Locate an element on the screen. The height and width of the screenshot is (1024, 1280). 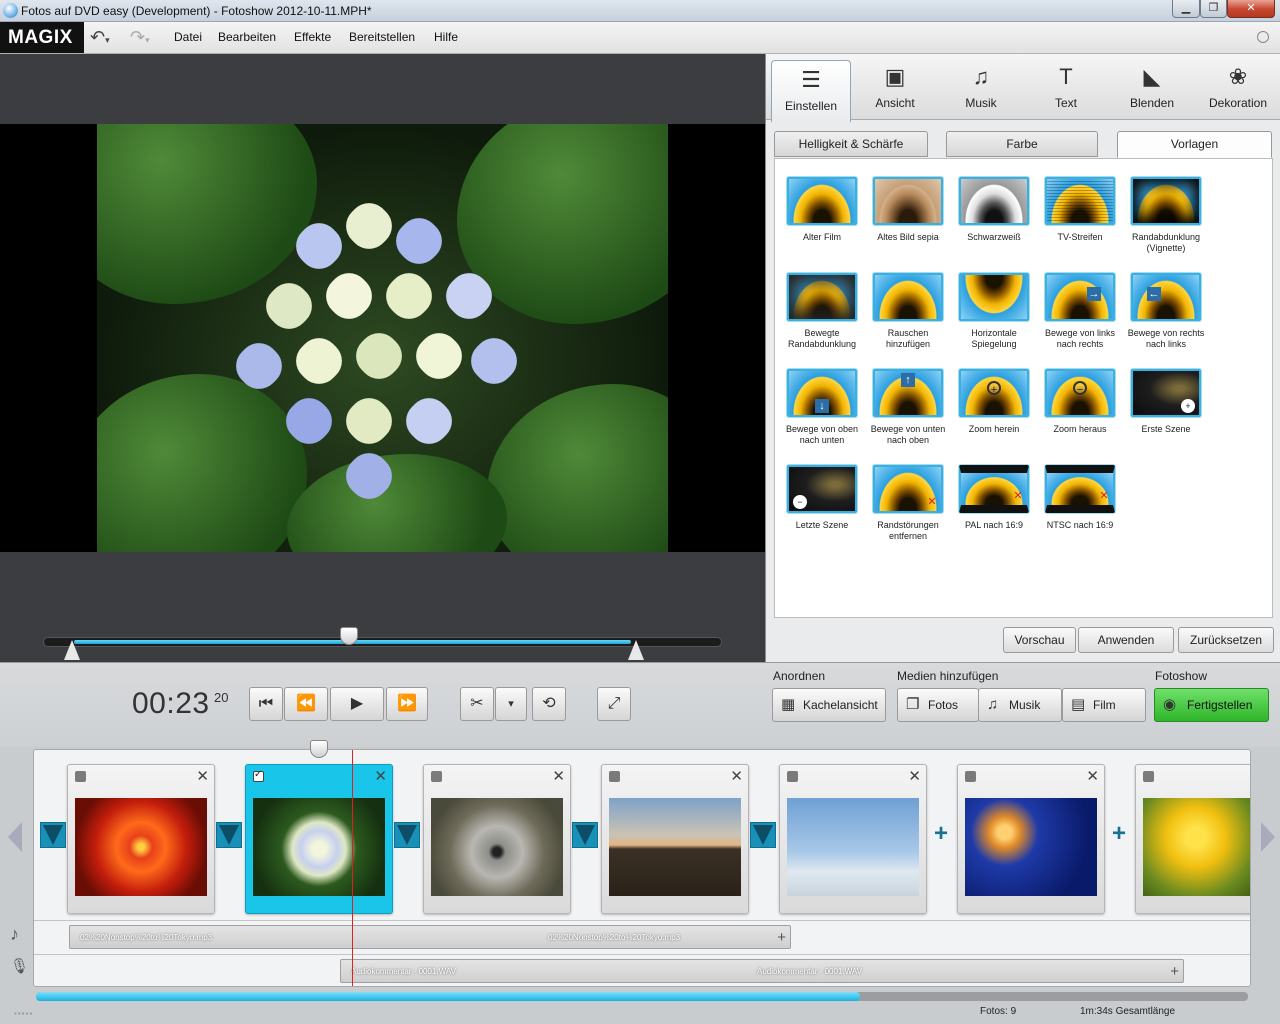
preview-button: Vorschau is located at coordinates (1039, 640).